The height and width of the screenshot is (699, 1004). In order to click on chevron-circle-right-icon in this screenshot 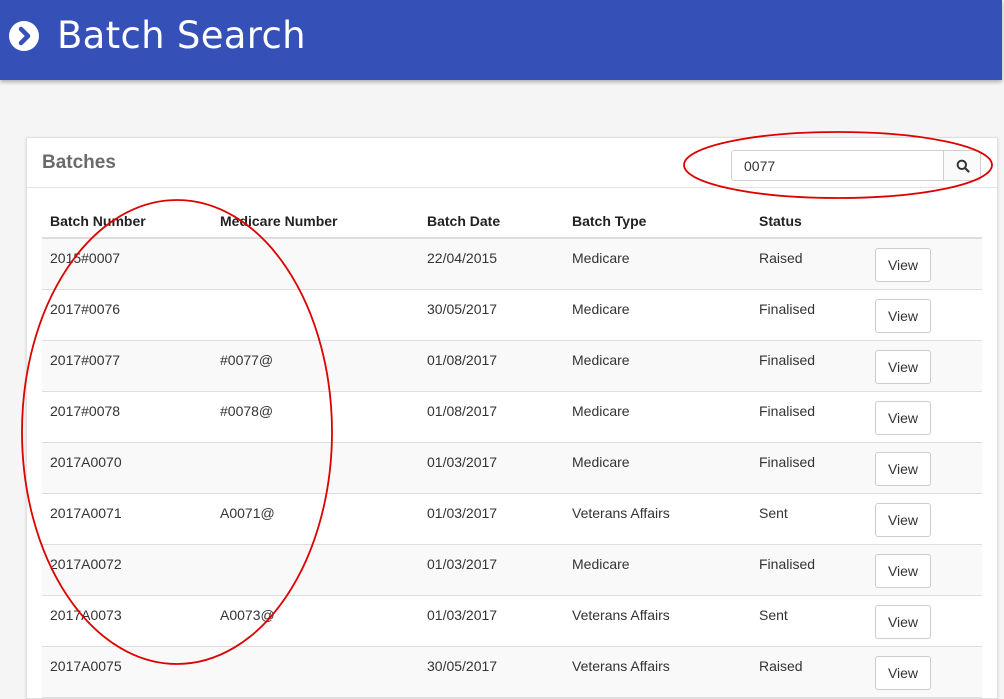, I will do `click(24, 36)`.